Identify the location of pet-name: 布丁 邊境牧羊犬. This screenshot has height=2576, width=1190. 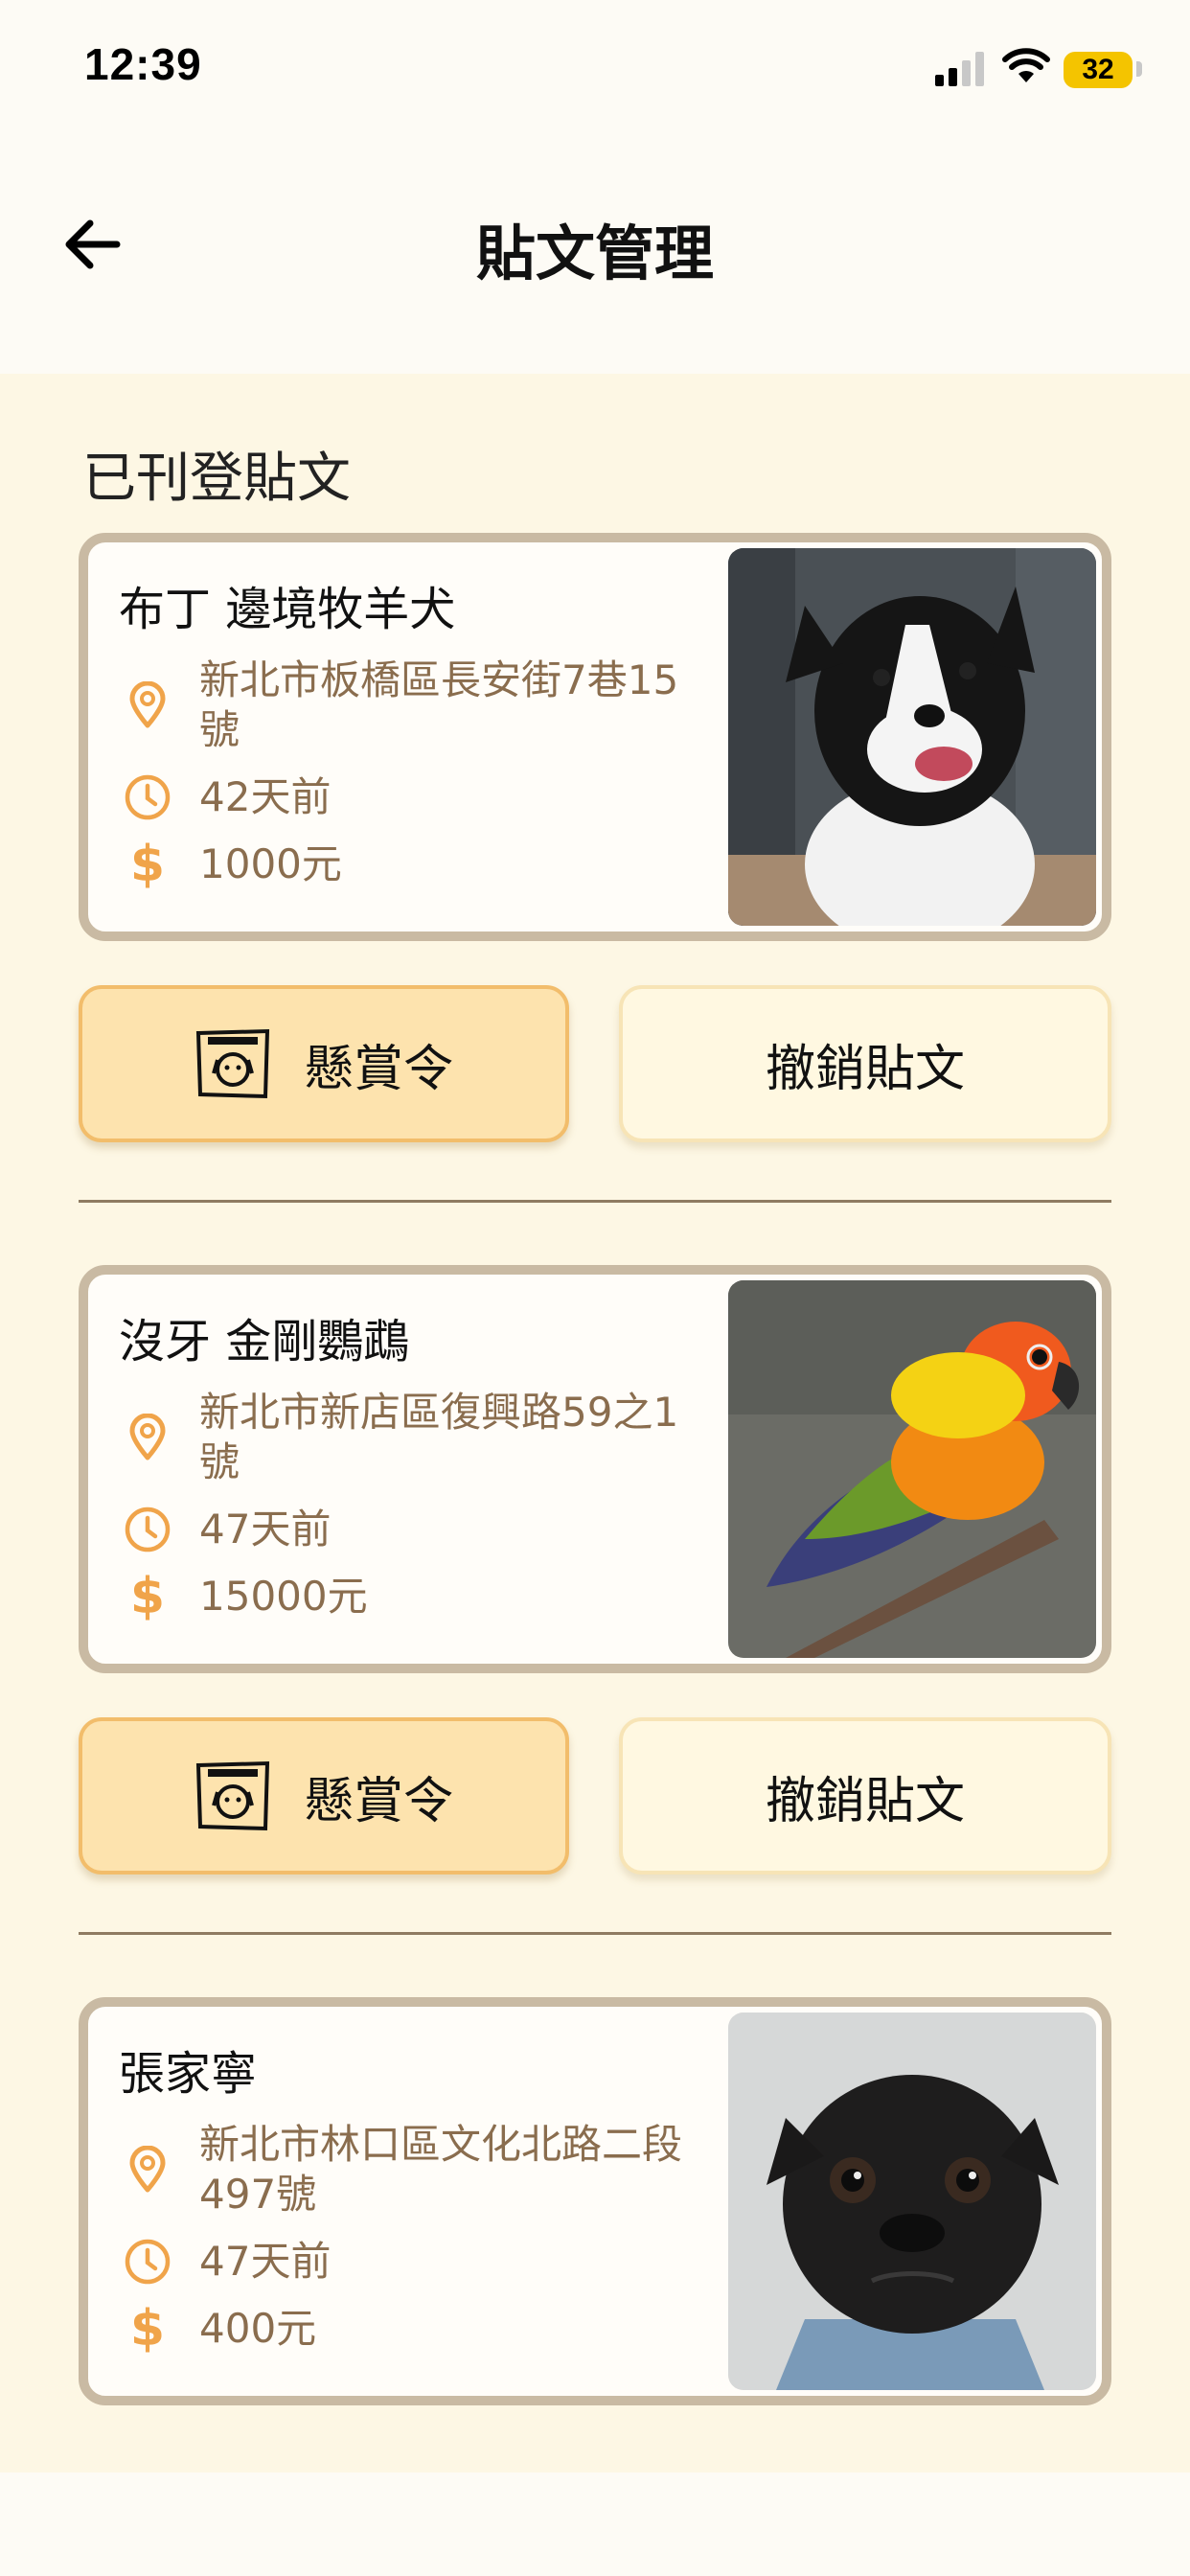
(287, 609).